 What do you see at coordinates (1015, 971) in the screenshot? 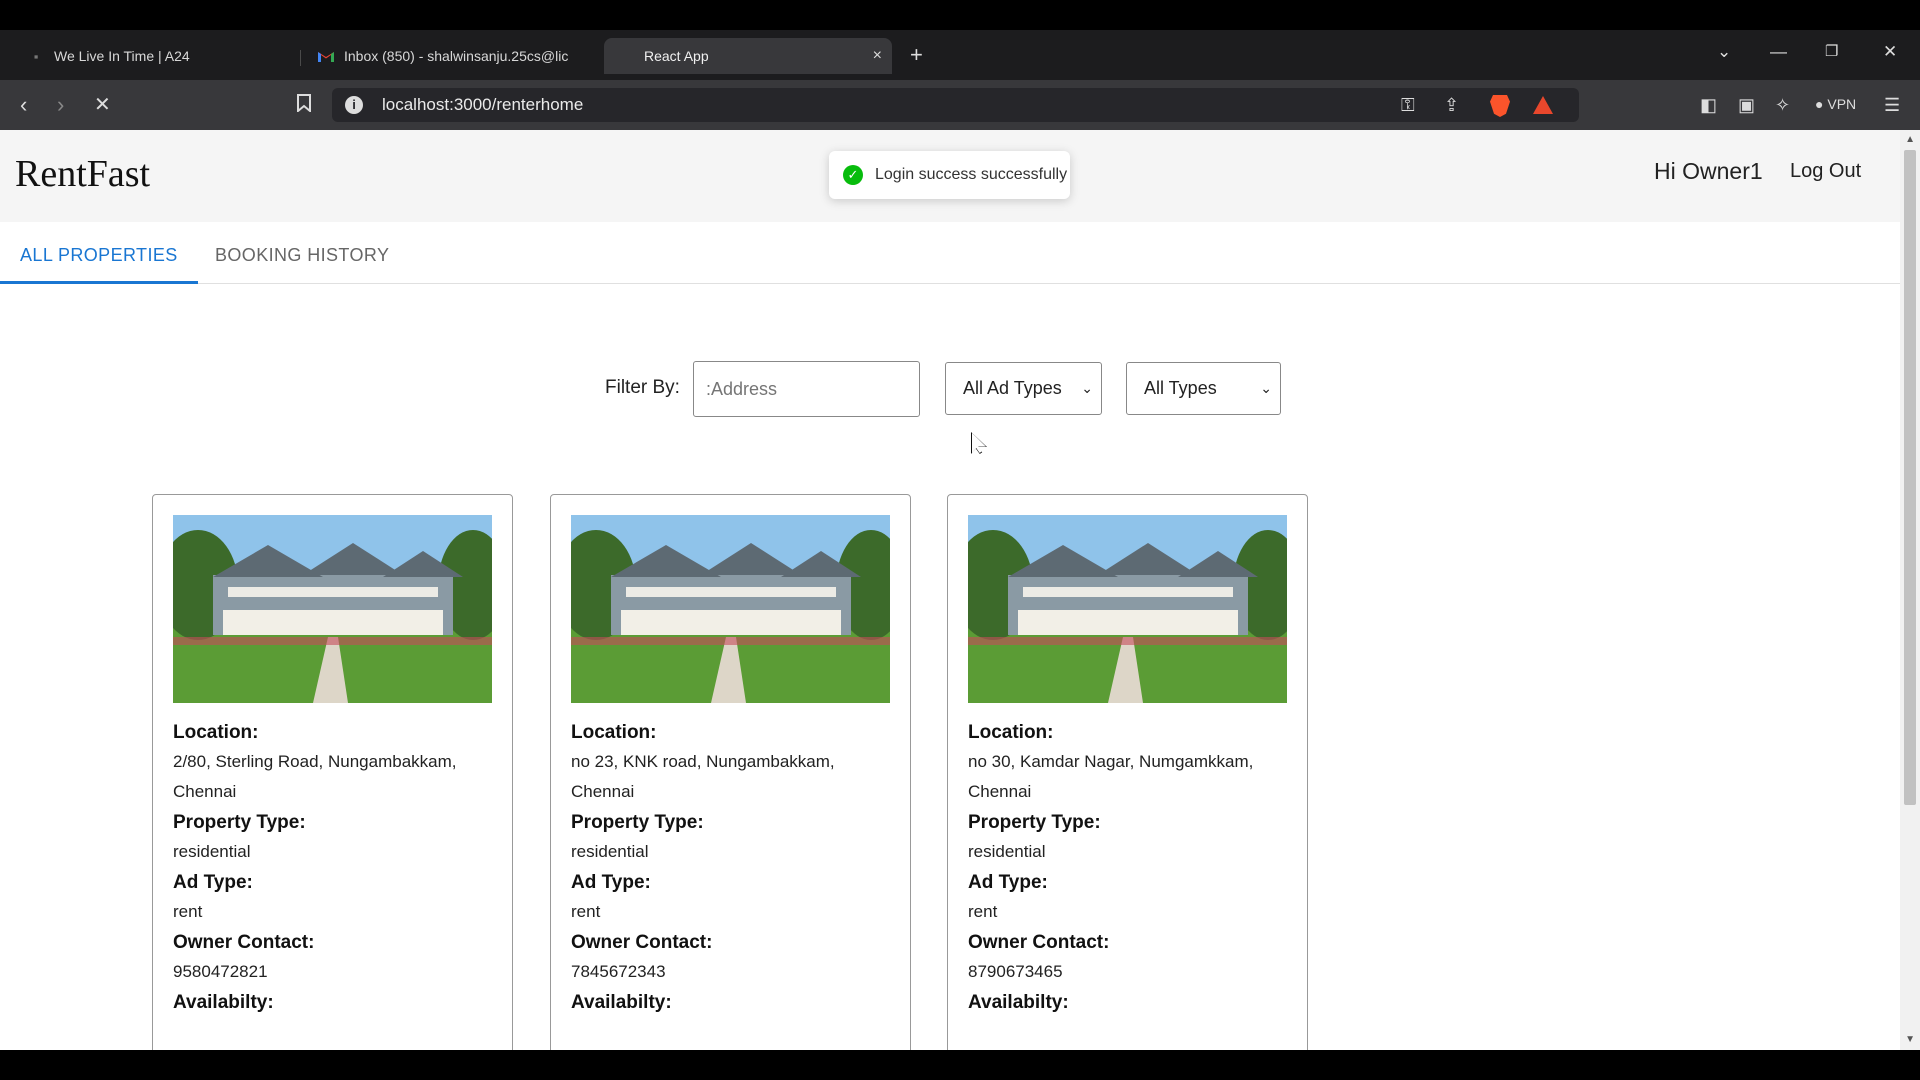
I see `owner-contact-value: 8790673465` at bounding box center [1015, 971].